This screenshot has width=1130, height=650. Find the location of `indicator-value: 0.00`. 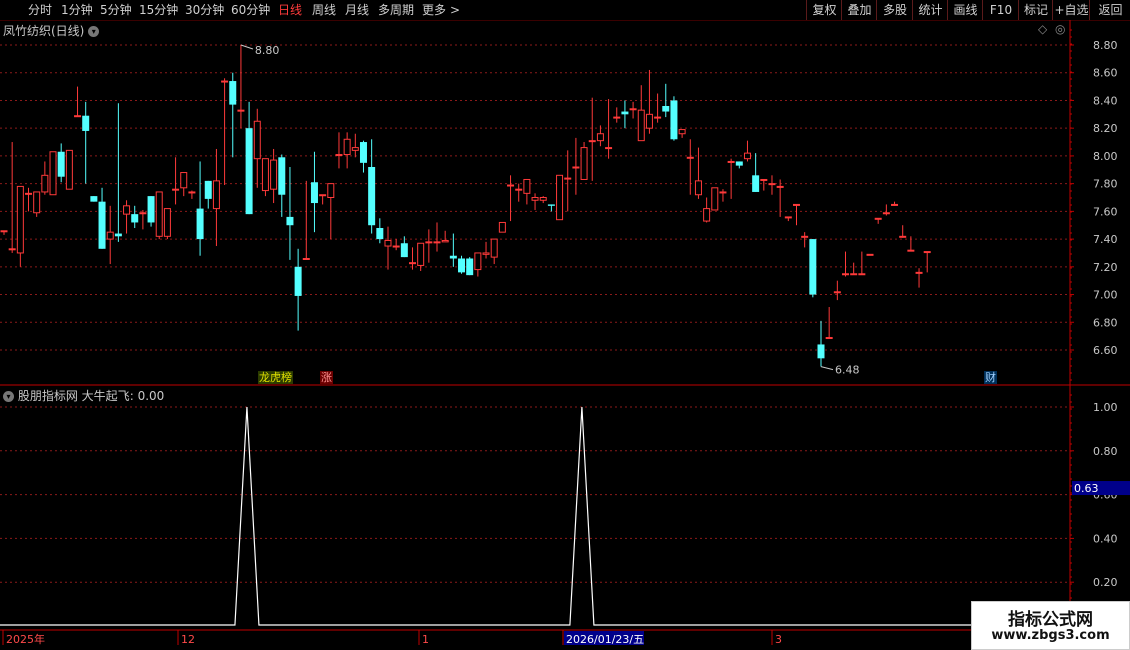

indicator-value: 0.00 is located at coordinates (151, 396).